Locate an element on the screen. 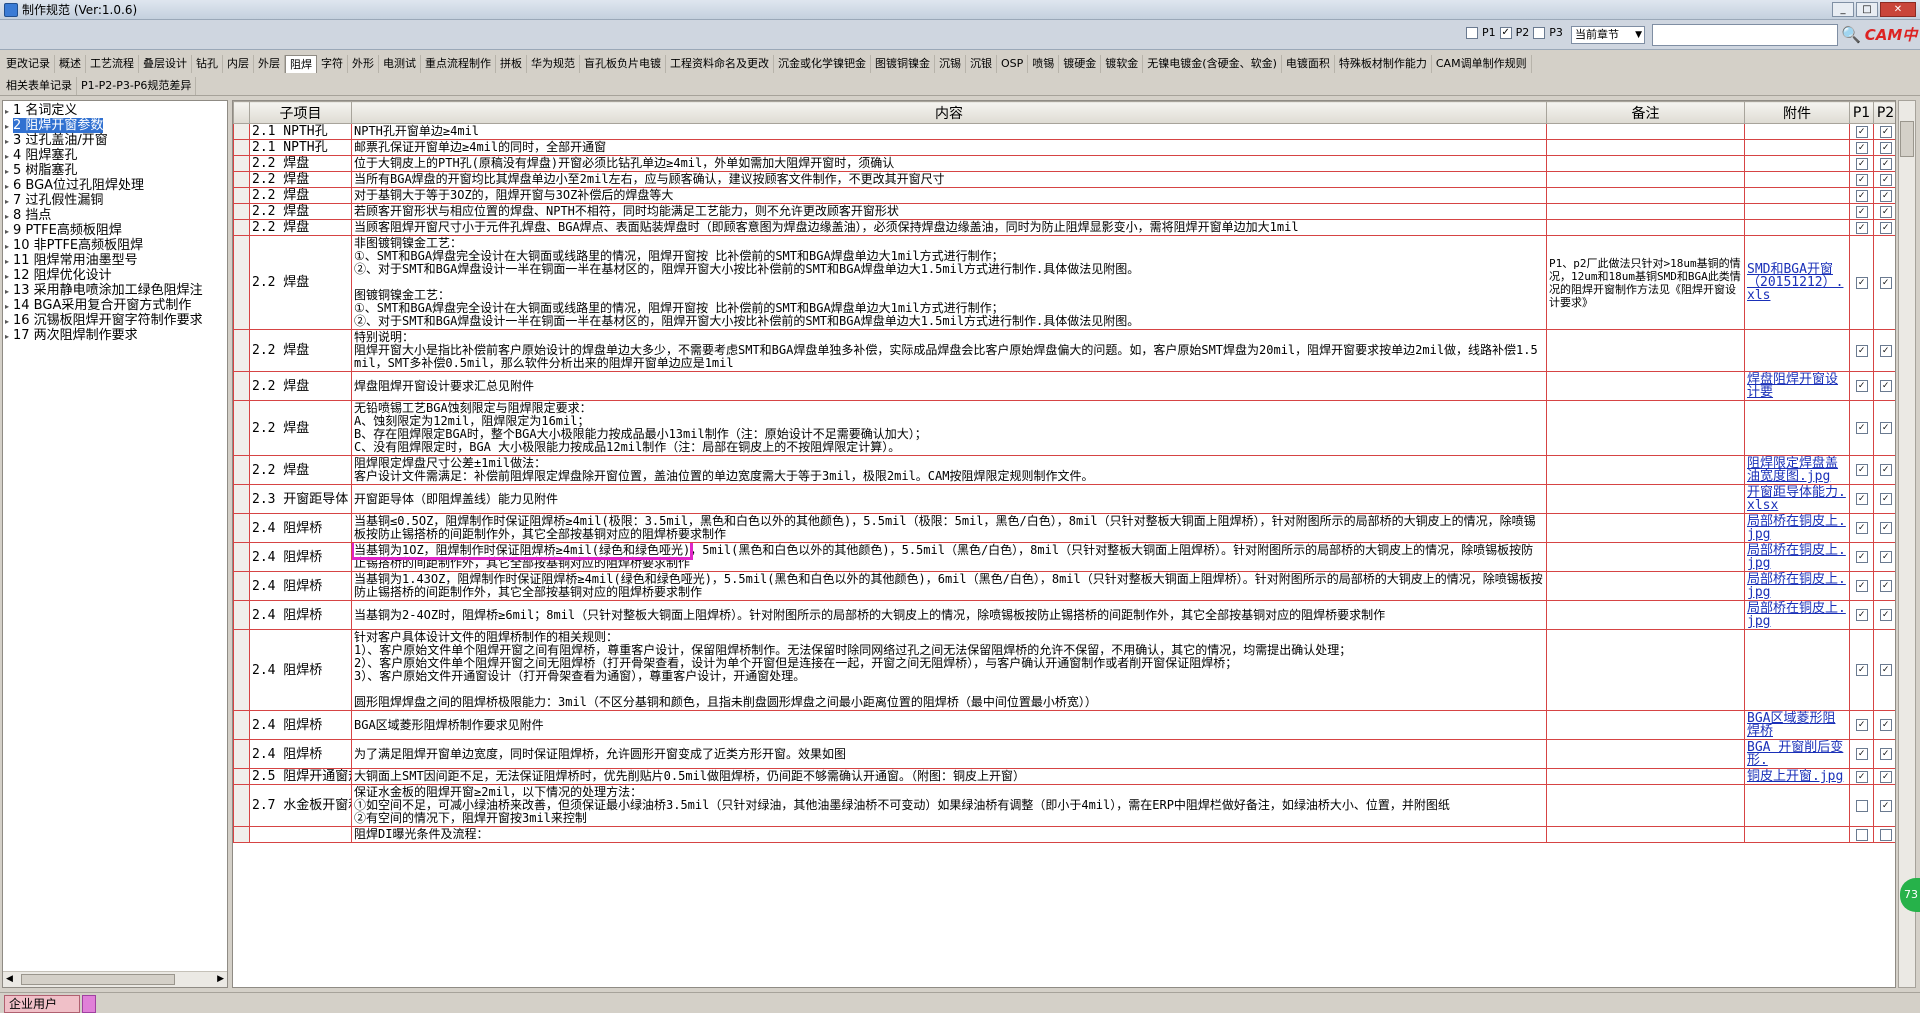  p2-checkbox: ✓ is located at coordinates (1505, 32).